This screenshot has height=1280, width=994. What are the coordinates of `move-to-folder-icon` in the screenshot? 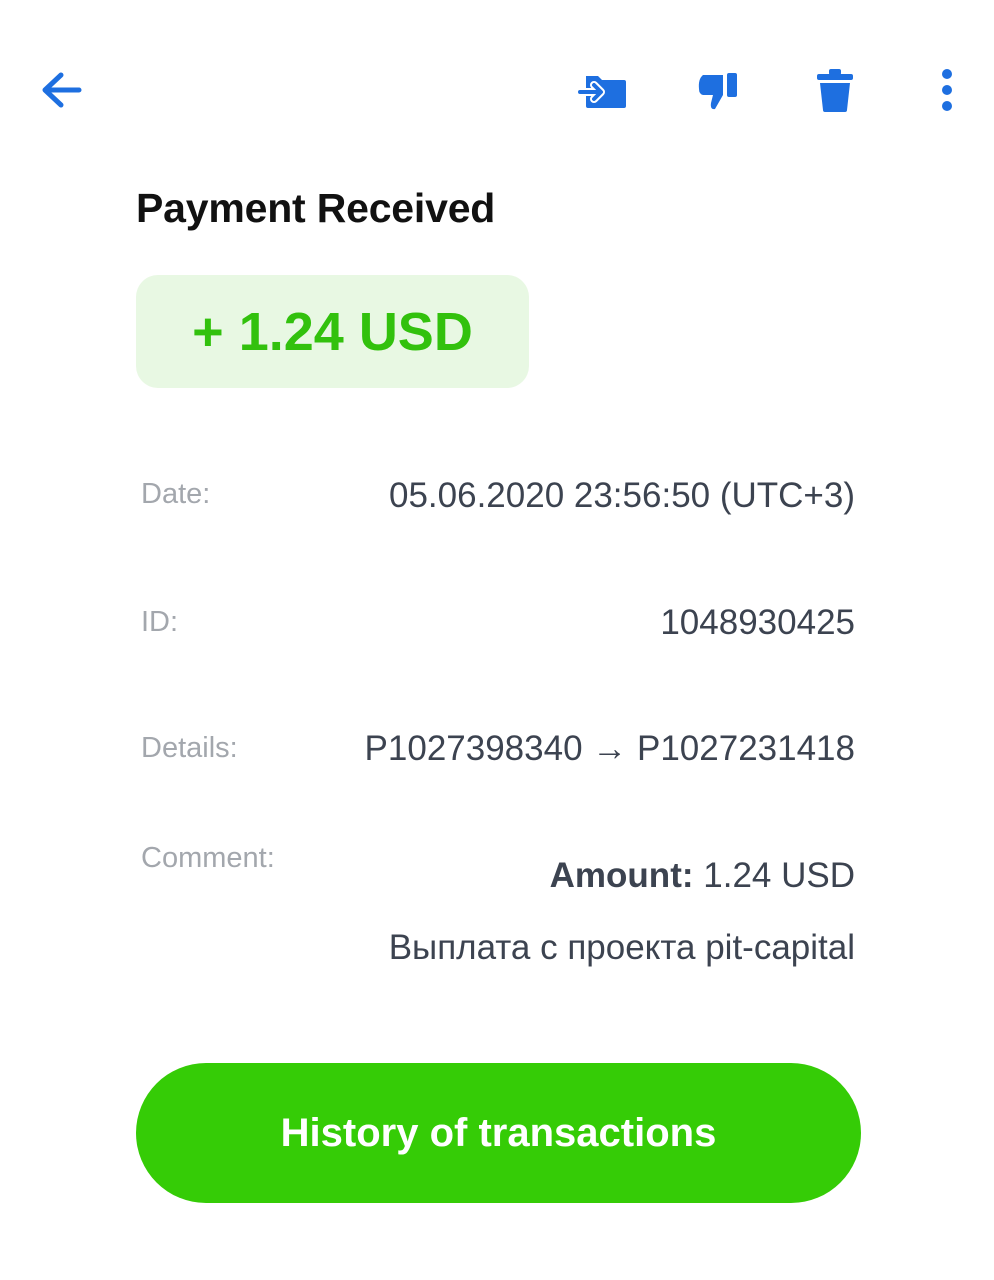 It's located at (603, 90).